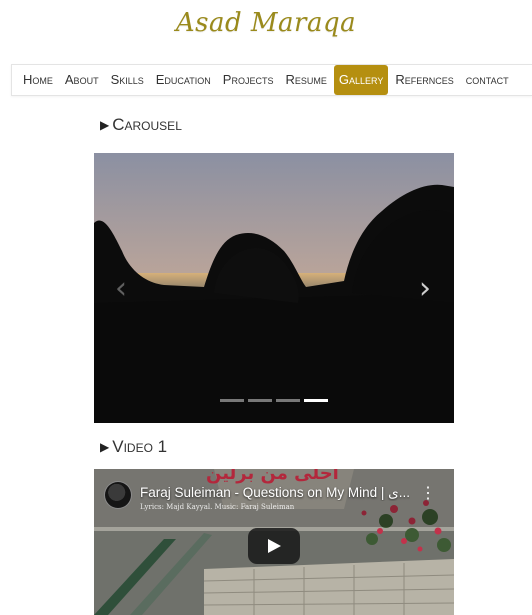 Image resolution: width=532 pixels, height=615 pixels. I want to click on carousel-next-button: ›, so click(425, 289).